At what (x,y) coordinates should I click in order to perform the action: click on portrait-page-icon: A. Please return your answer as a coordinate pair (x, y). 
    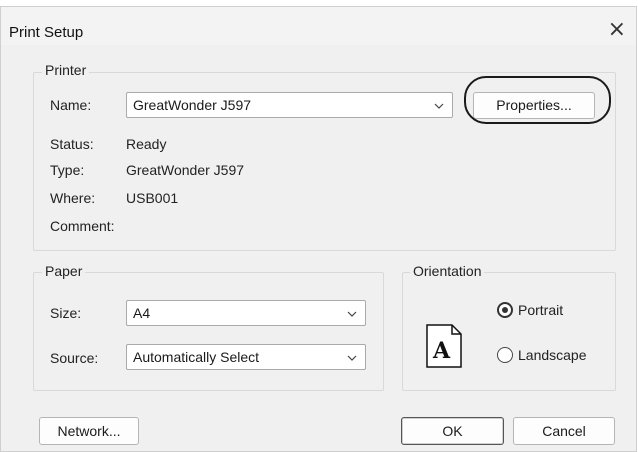
    Looking at the image, I should click on (444, 346).